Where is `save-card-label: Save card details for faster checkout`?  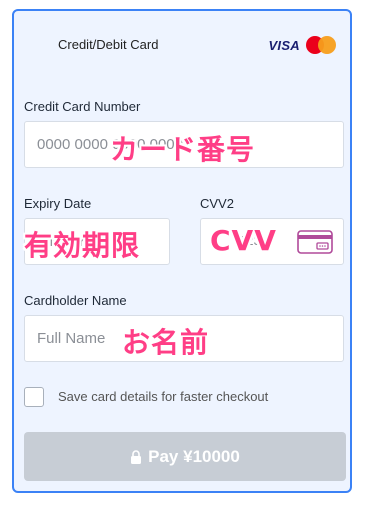
save-card-label: Save card details for faster checkout is located at coordinates (163, 396).